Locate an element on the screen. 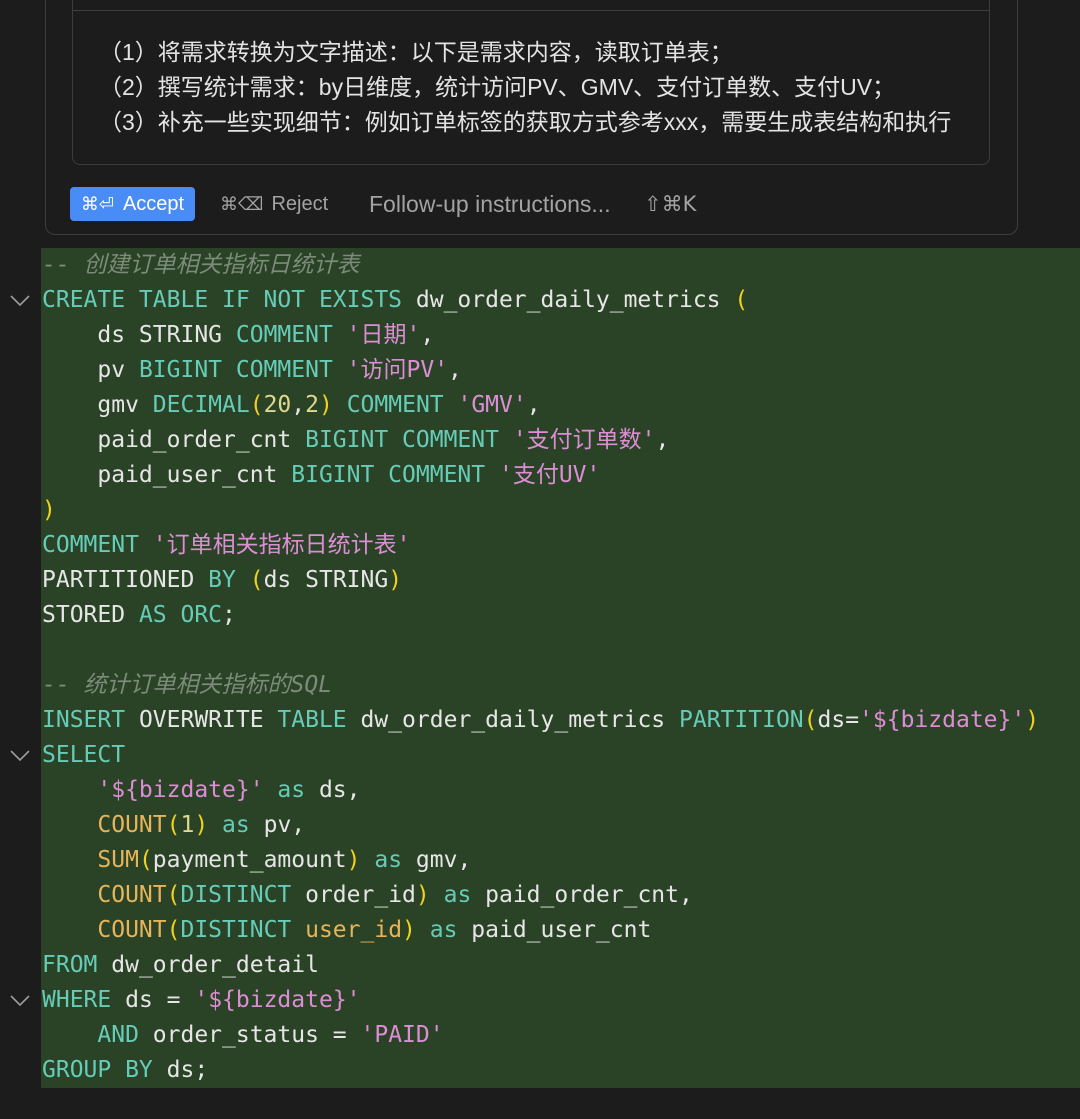 Image resolution: width=1080 pixels, height=1119 pixels. code-line: -- 统计订单相关指标的SQL is located at coordinates (540, 685).